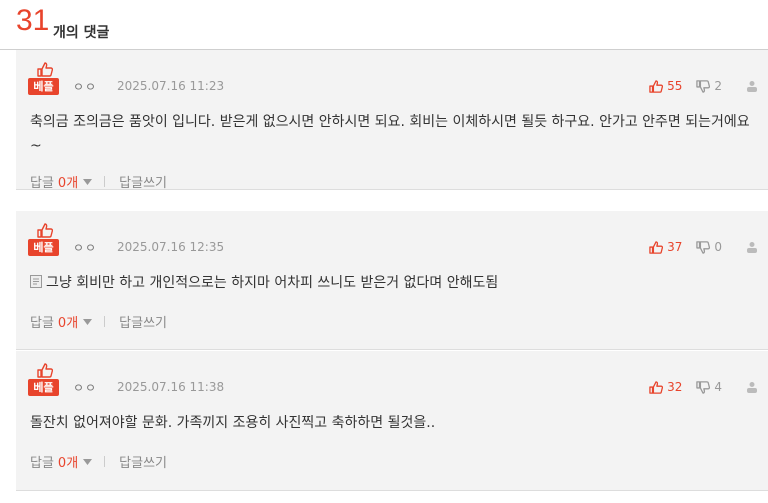 Image resolution: width=768 pixels, height=503 pixels. Describe the element at coordinates (233, 423) in the screenshot. I see `comment-text: 돌잔치 없어져야할 문화. 가족끼지 조용히 사진찍고 축하하면 될것을..` at that location.